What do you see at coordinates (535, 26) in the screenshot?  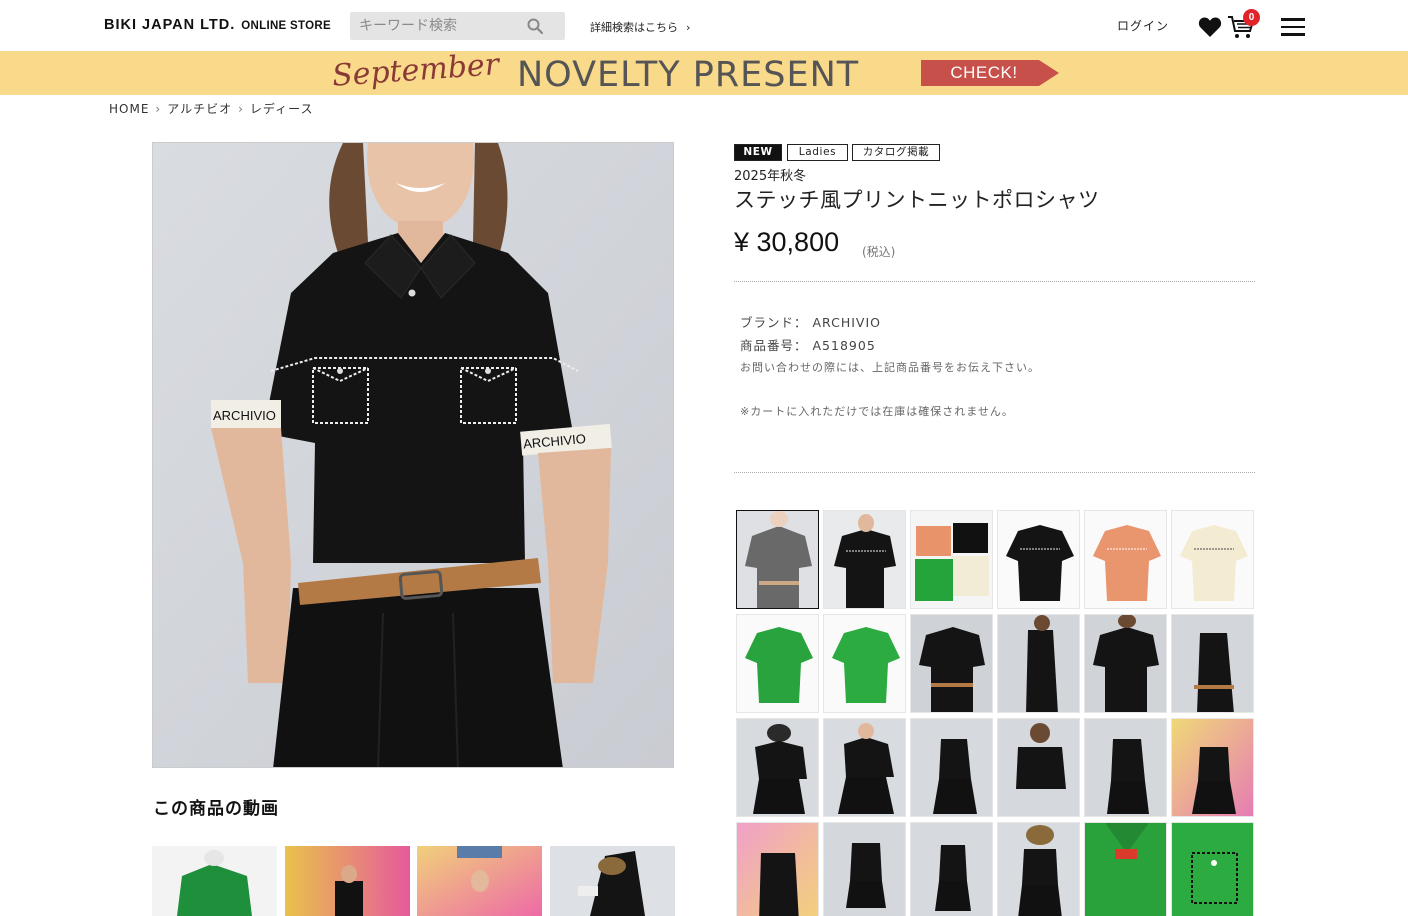 I see `search-icon` at bounding box center [535, 26].